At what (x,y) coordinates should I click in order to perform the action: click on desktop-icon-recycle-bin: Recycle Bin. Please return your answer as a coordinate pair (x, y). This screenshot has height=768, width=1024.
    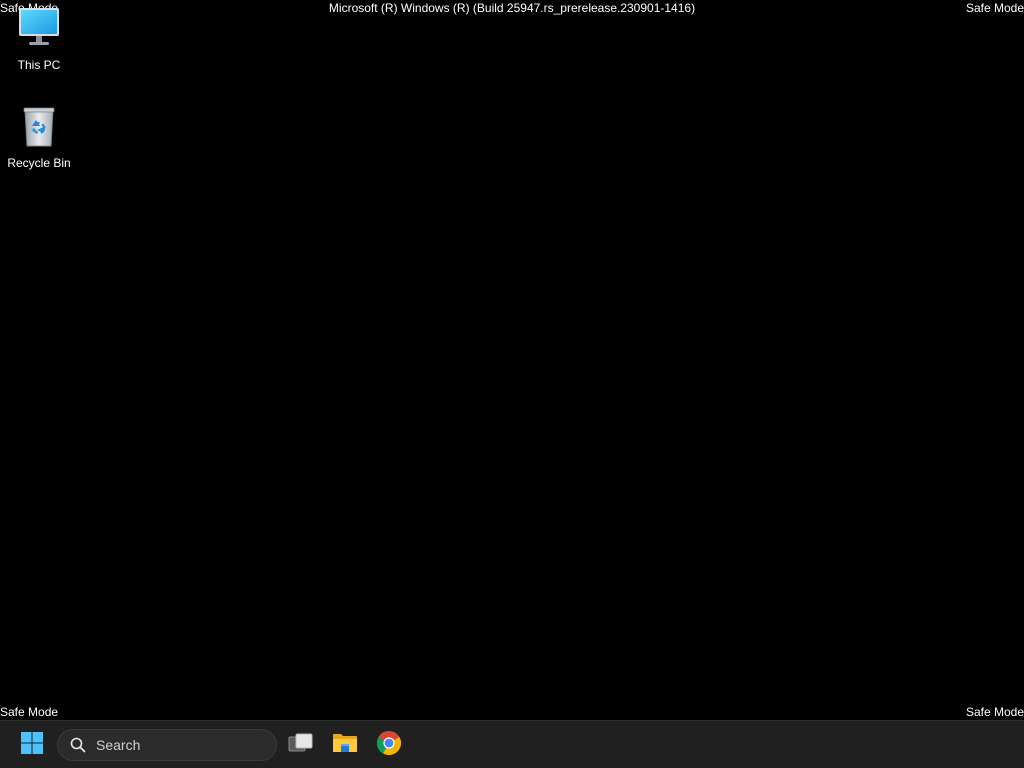
    Looking at the image, I should click on (39, 136).